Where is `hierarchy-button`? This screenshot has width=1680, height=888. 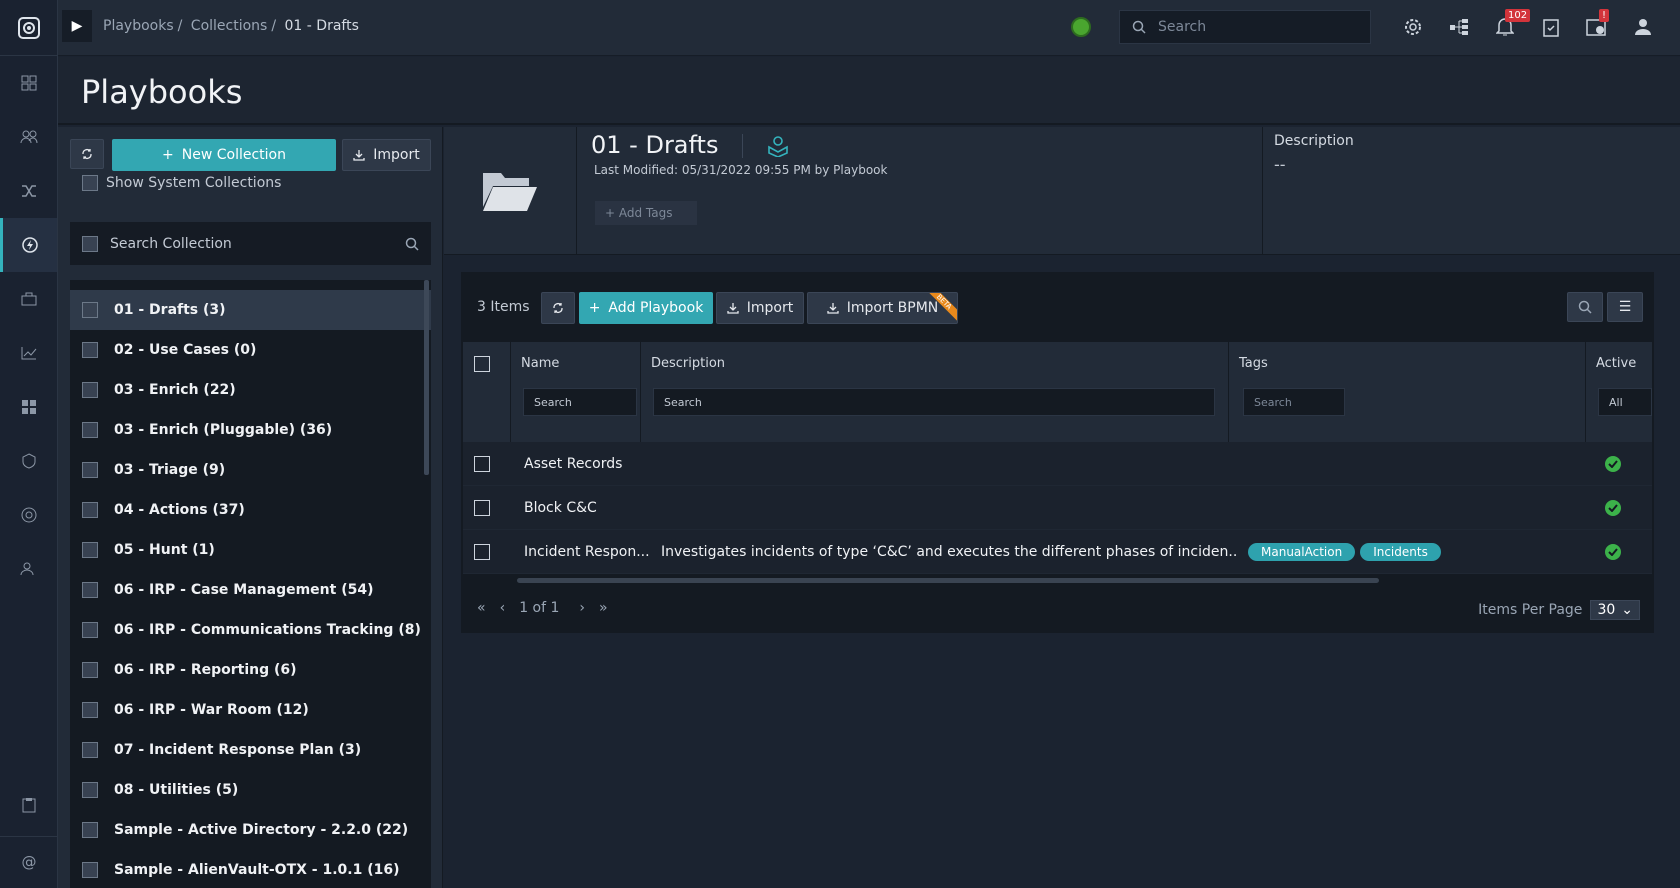
hierarchy-button is located at coordinates (1459, 27).